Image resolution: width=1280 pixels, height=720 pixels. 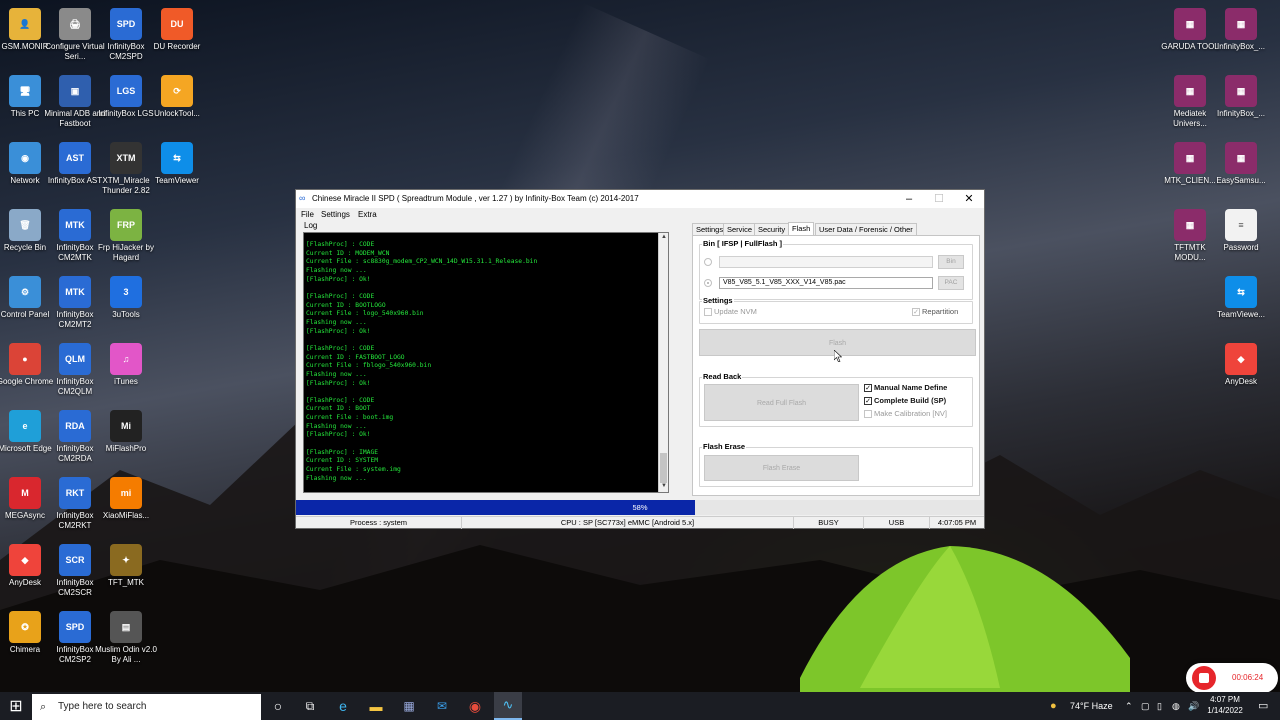 I want to click on scroll-thumb, so click(x=663, y=468).